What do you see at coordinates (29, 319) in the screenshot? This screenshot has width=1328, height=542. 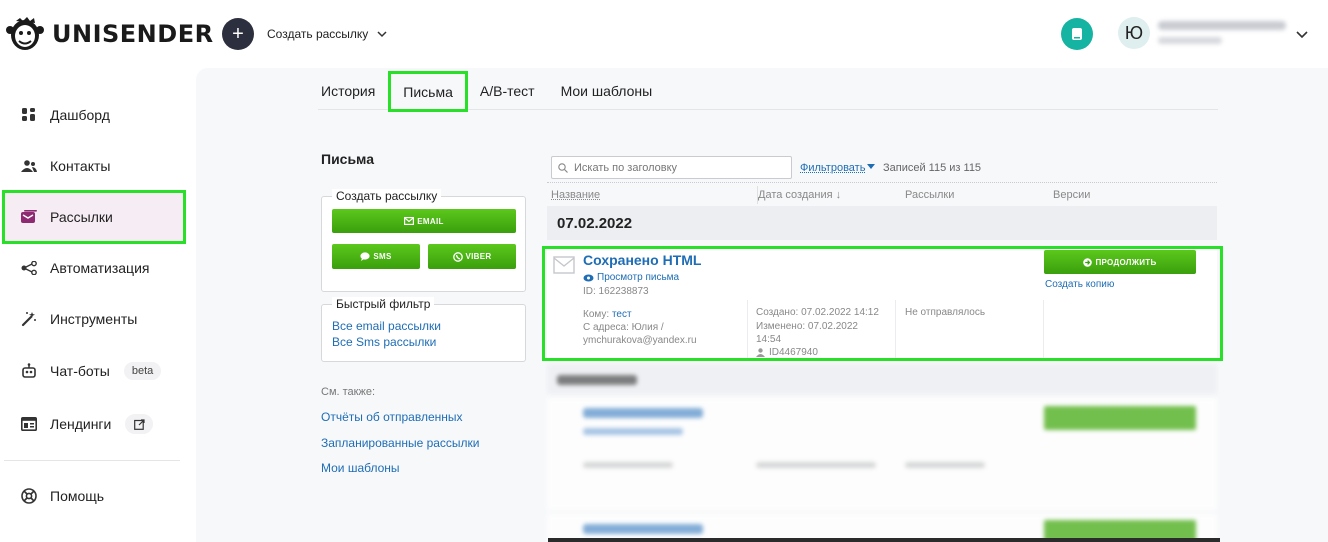 I see `magic-wand-icon` at bounding box center [29, 319].